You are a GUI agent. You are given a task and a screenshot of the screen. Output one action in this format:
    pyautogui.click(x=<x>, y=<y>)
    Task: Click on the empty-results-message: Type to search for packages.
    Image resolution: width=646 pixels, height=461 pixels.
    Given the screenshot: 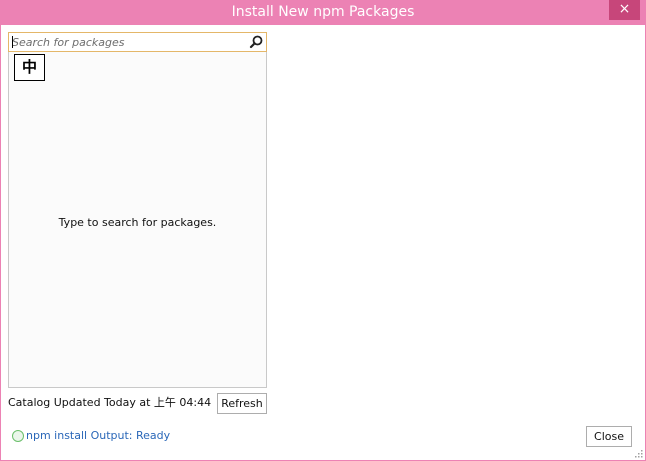 What is the action you would take?
    pyautogui.click(x=137, y=222)
    